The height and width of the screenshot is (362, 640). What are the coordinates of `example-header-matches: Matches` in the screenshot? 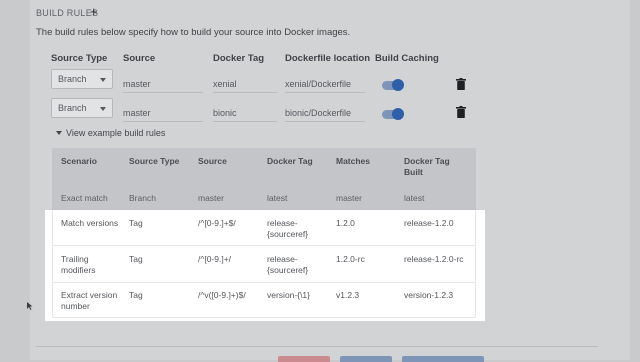 It's located at (353, 161).